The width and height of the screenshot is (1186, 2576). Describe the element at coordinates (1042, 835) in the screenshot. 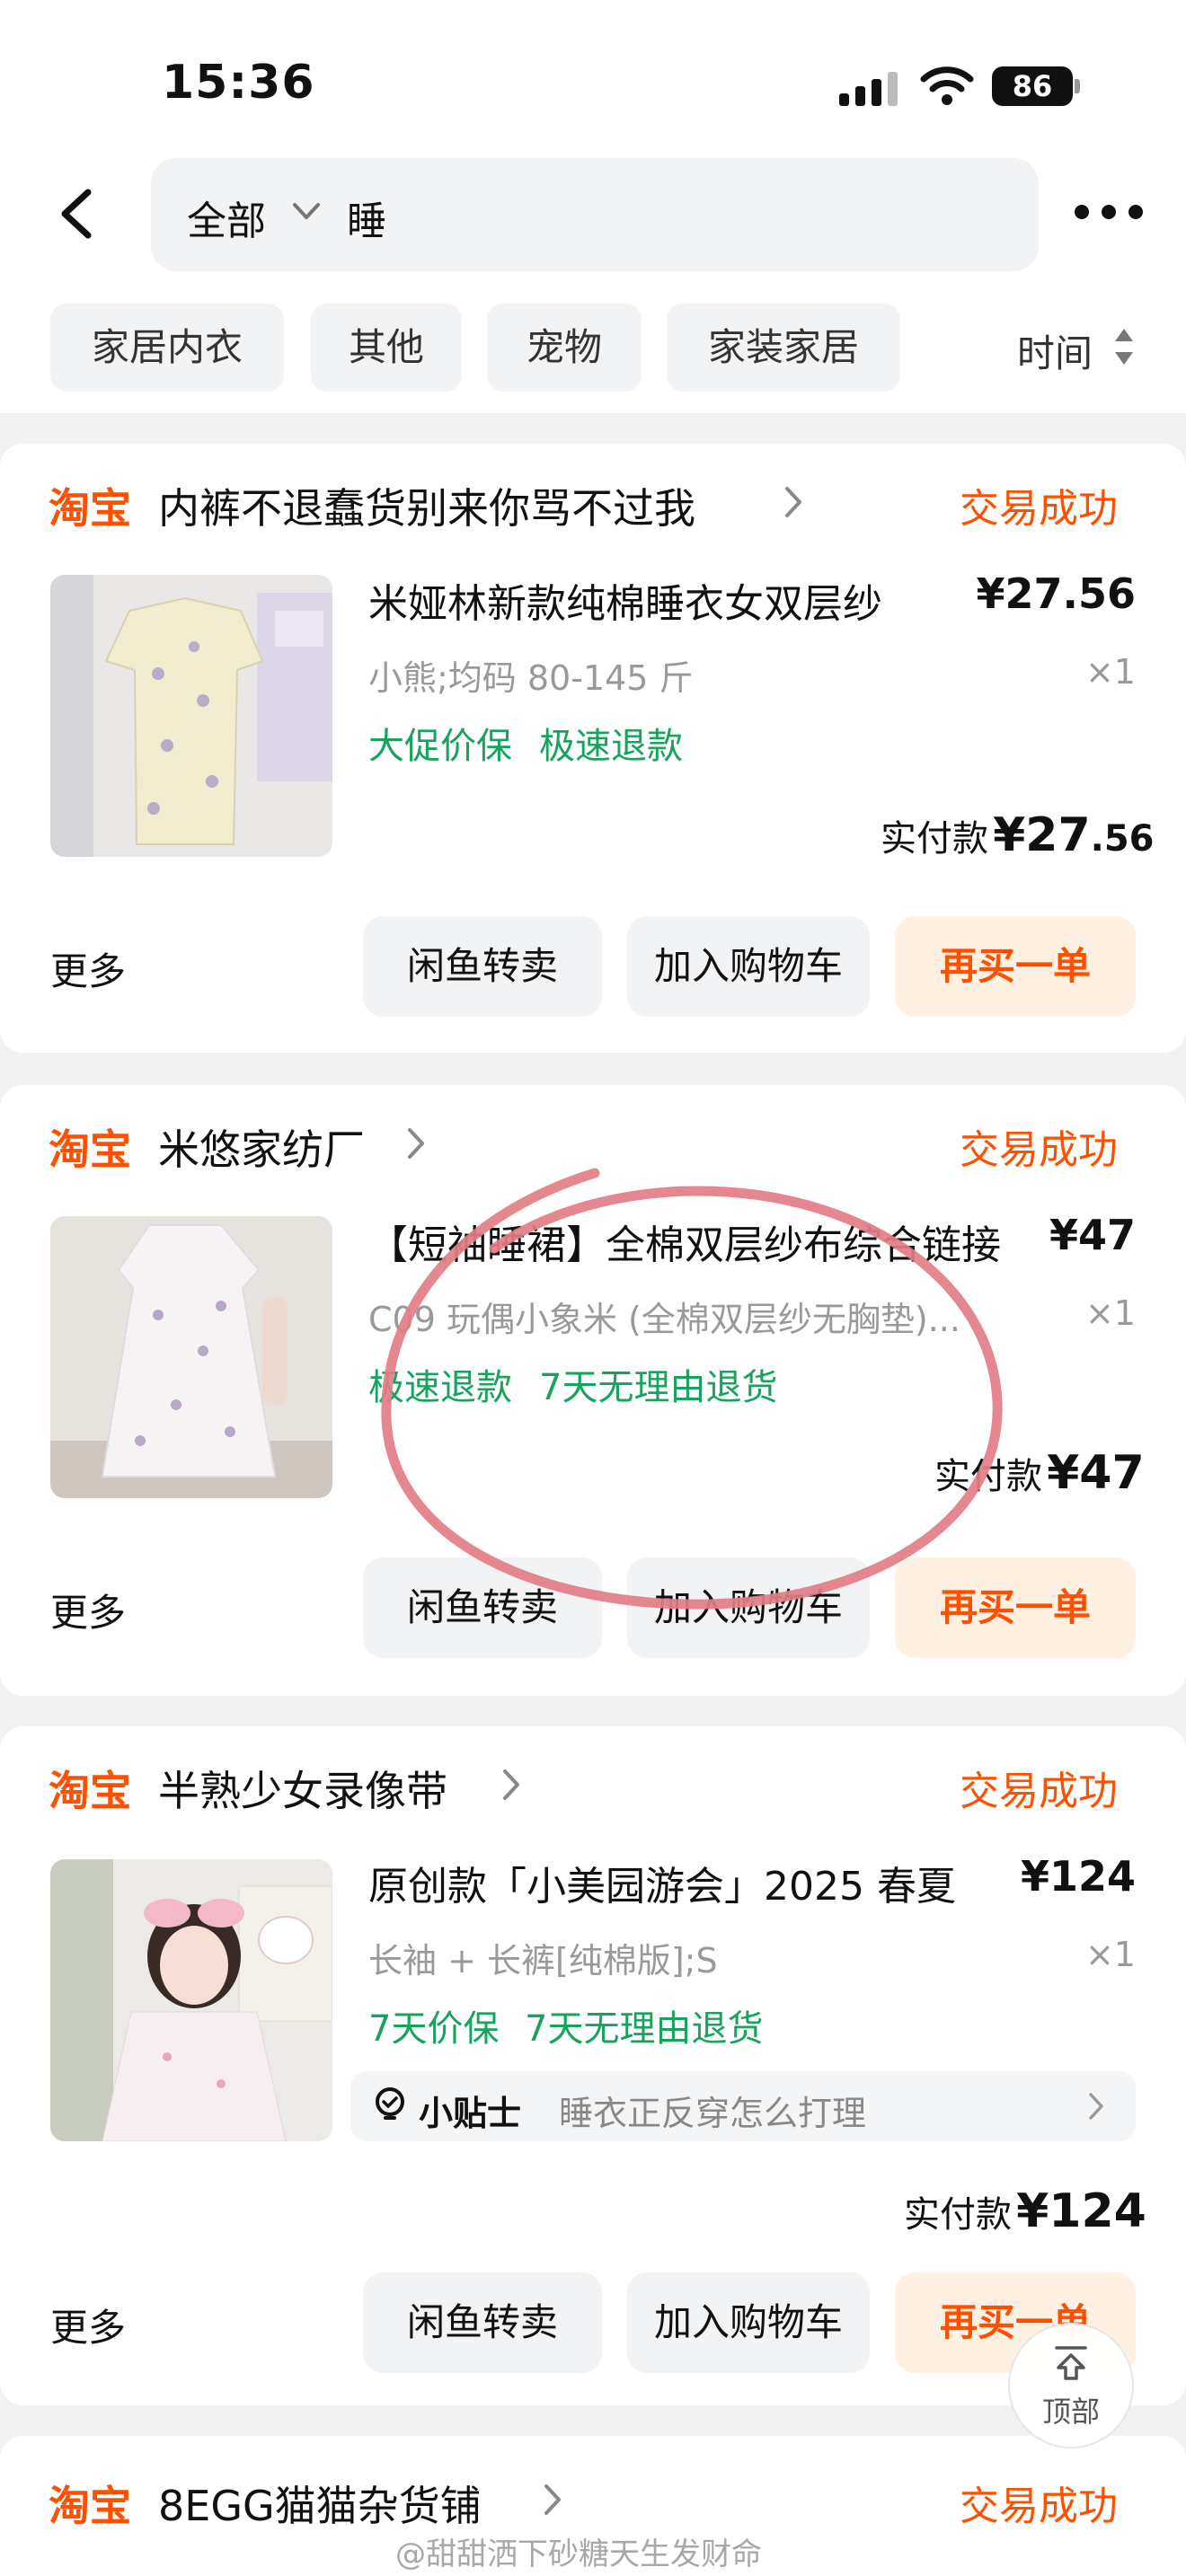

I see `paid-amount-main: ¥27` at that location.